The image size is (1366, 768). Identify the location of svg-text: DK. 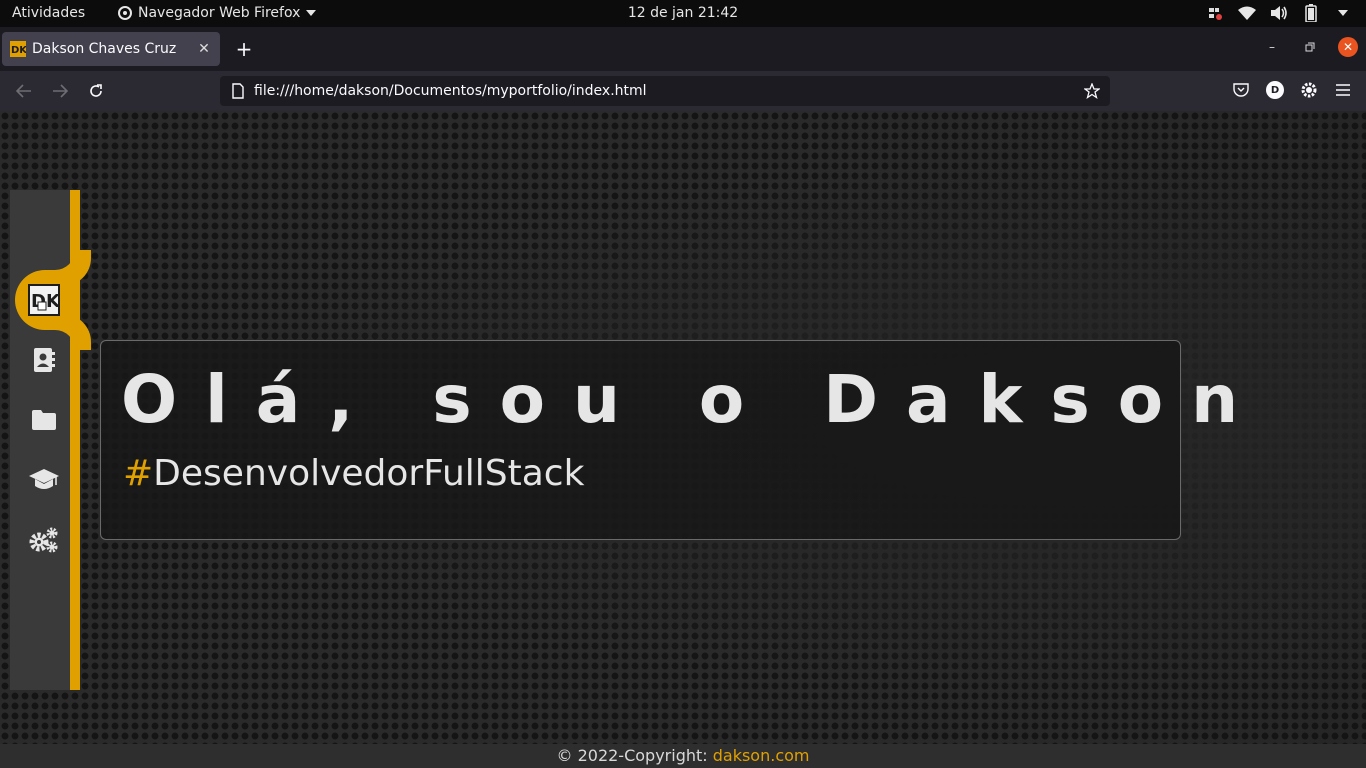
(18, 50).